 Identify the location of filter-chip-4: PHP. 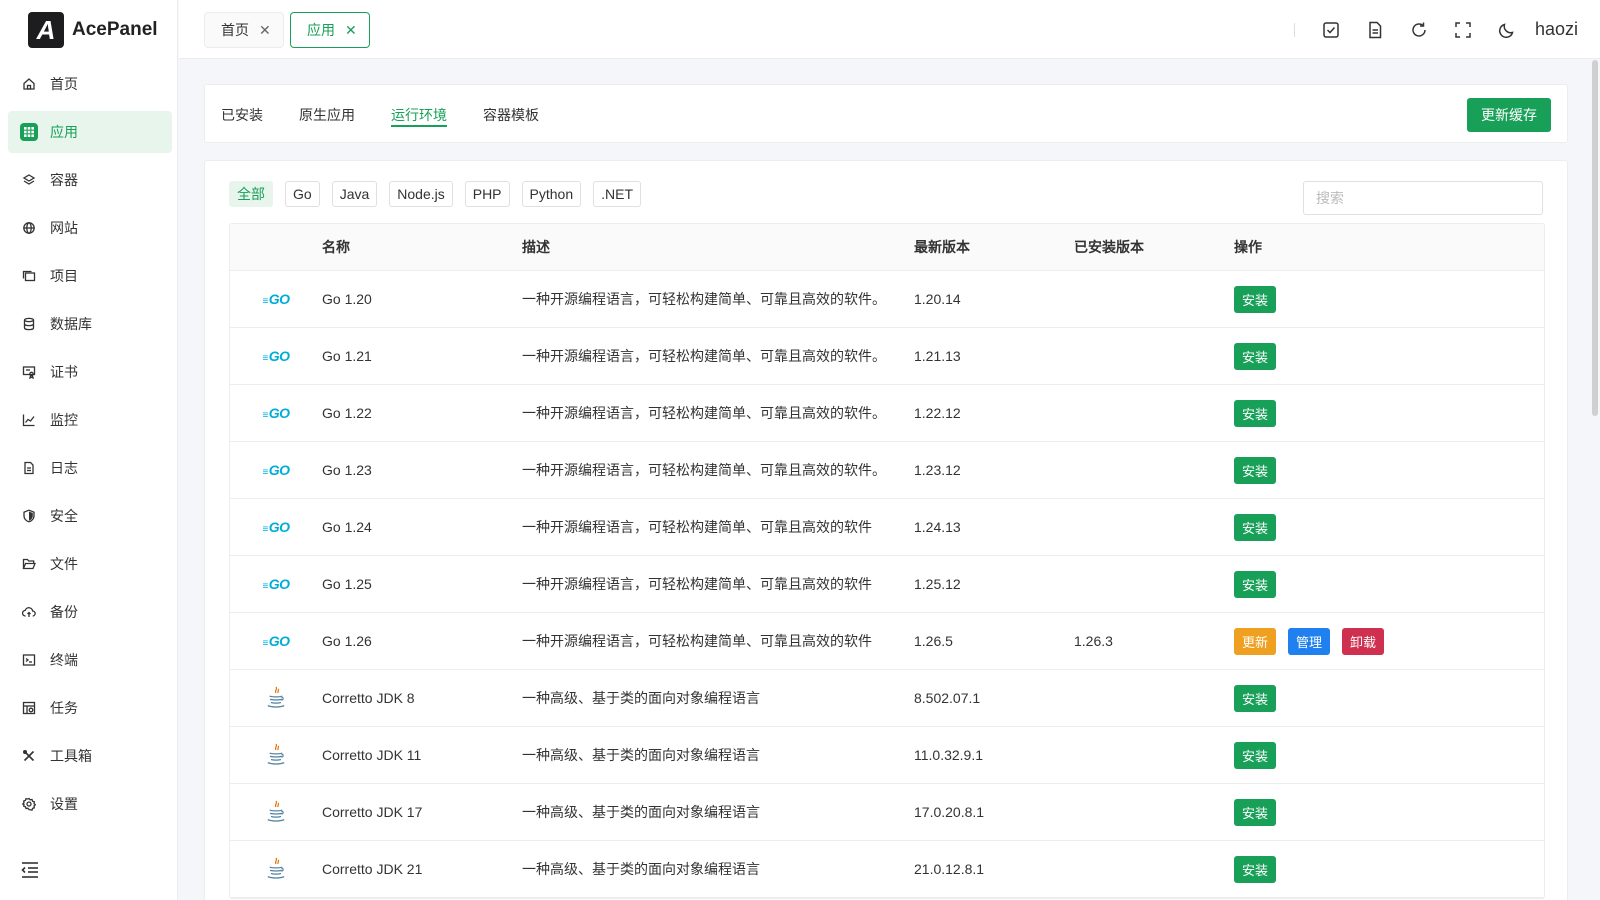
(487, 194).